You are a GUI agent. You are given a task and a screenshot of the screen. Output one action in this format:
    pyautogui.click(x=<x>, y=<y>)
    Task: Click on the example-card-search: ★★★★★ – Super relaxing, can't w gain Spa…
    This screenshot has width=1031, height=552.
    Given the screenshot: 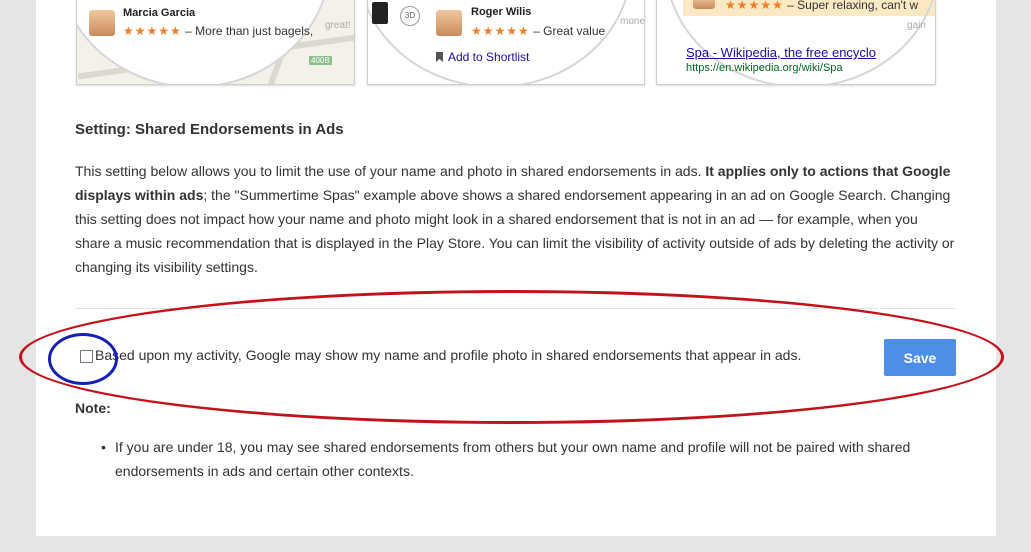 What is the action you would take?
    pyautogui.click(x=796, y=42)
    